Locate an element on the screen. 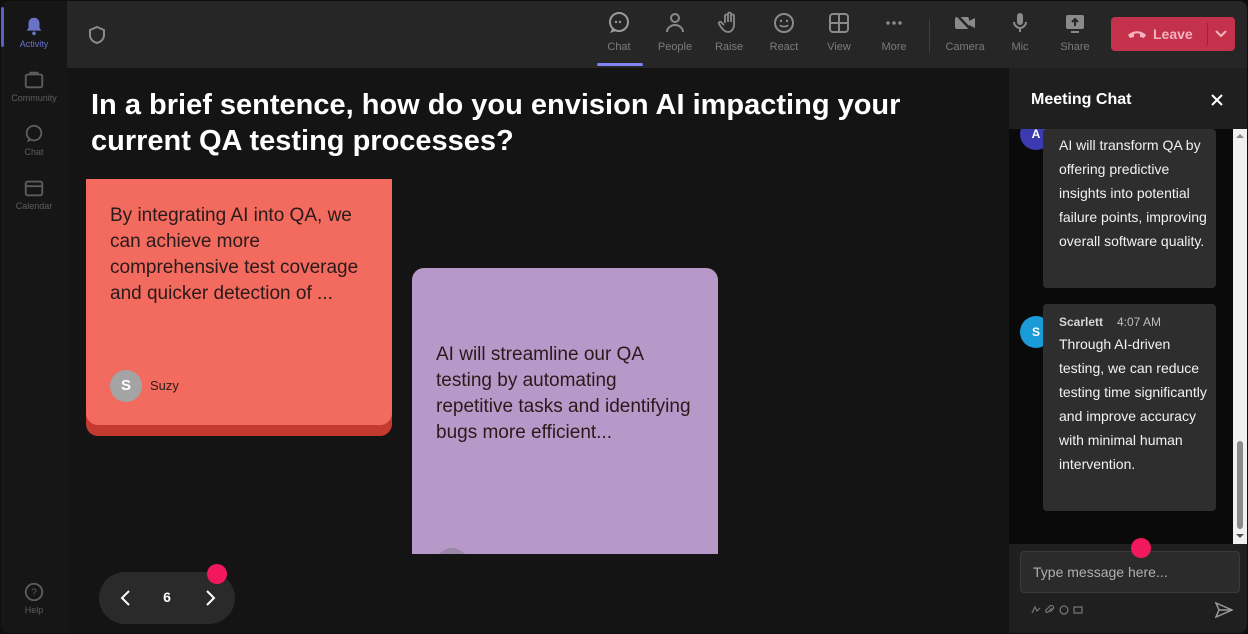  rail-item-label: Calendar is located at coordinates (34, 206).